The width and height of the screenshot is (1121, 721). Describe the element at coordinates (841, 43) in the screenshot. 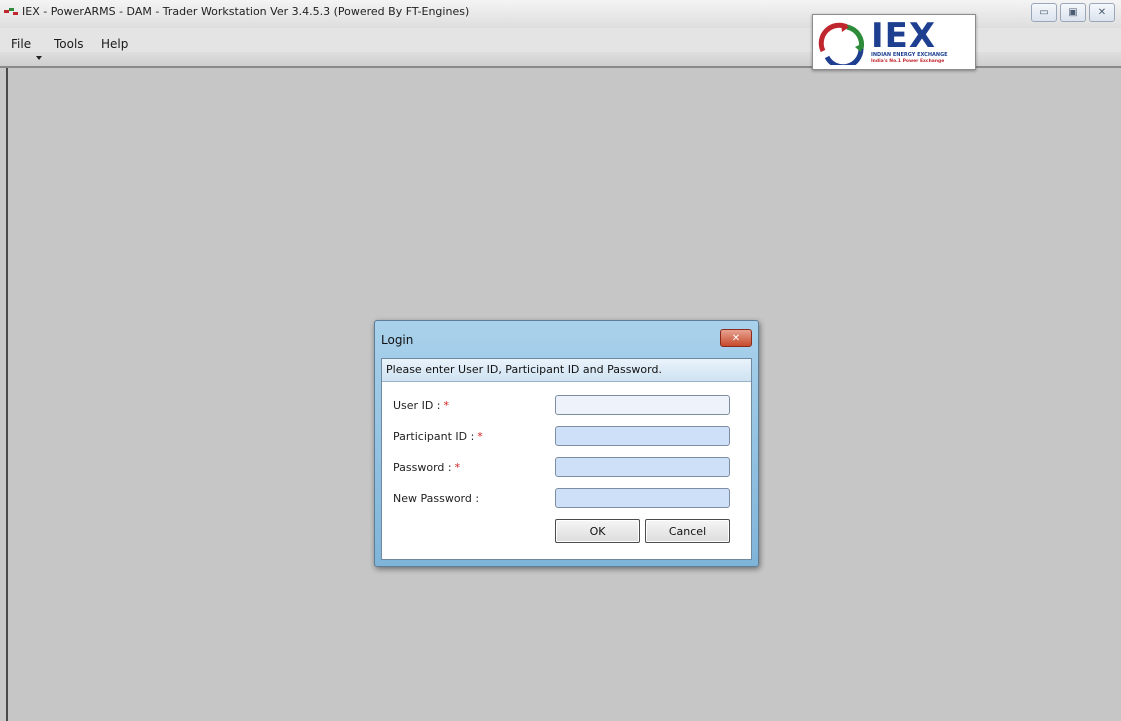

I see `iex-swirl-icon` at that location.